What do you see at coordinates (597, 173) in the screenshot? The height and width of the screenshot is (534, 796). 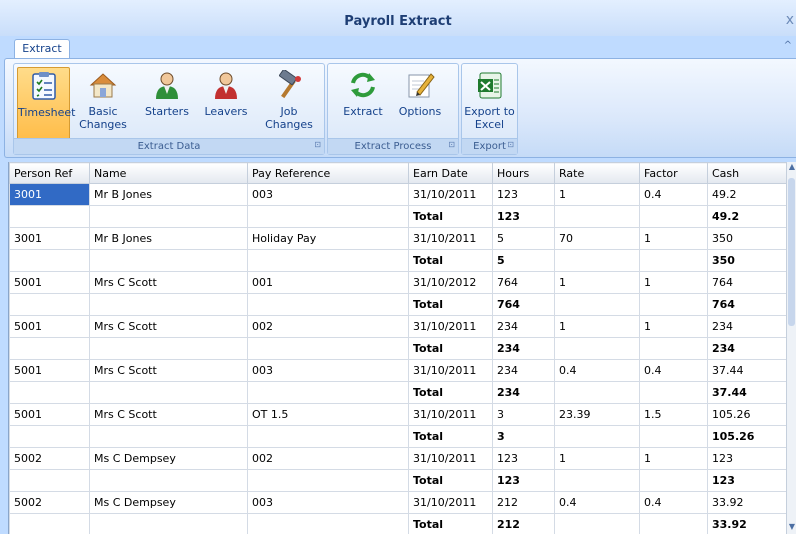 I see `column-header-rate: Rate` at bounding box center [597, 173].